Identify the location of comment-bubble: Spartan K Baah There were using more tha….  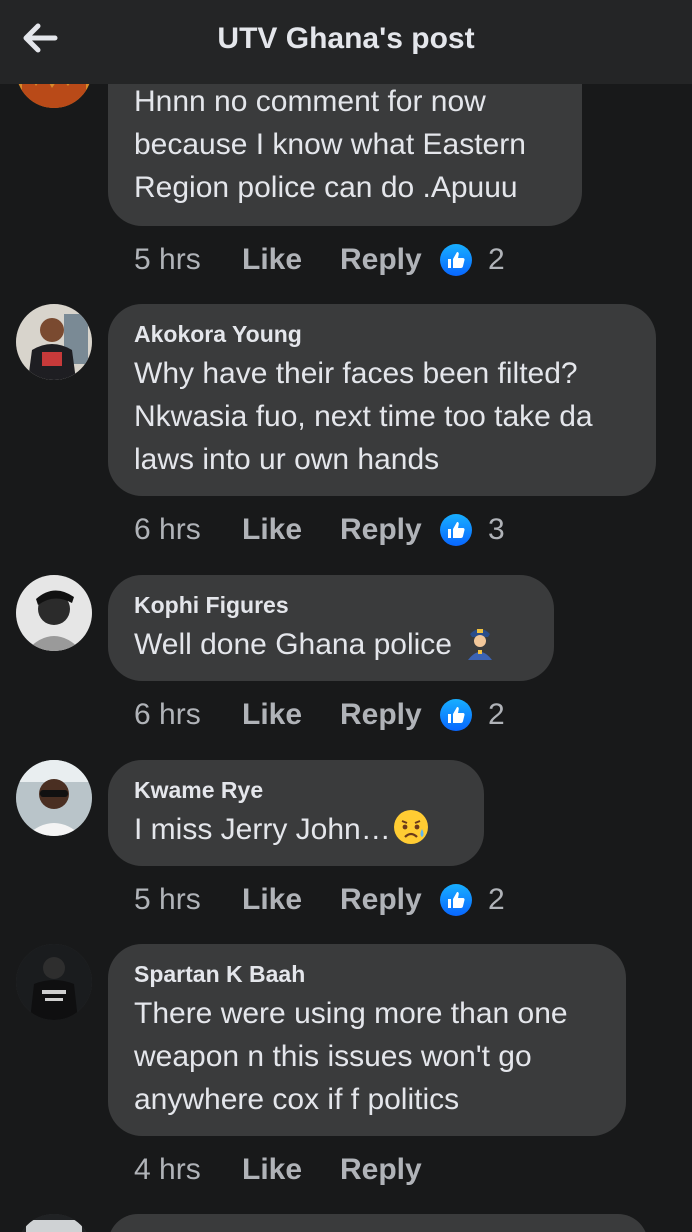
(367, 1040).